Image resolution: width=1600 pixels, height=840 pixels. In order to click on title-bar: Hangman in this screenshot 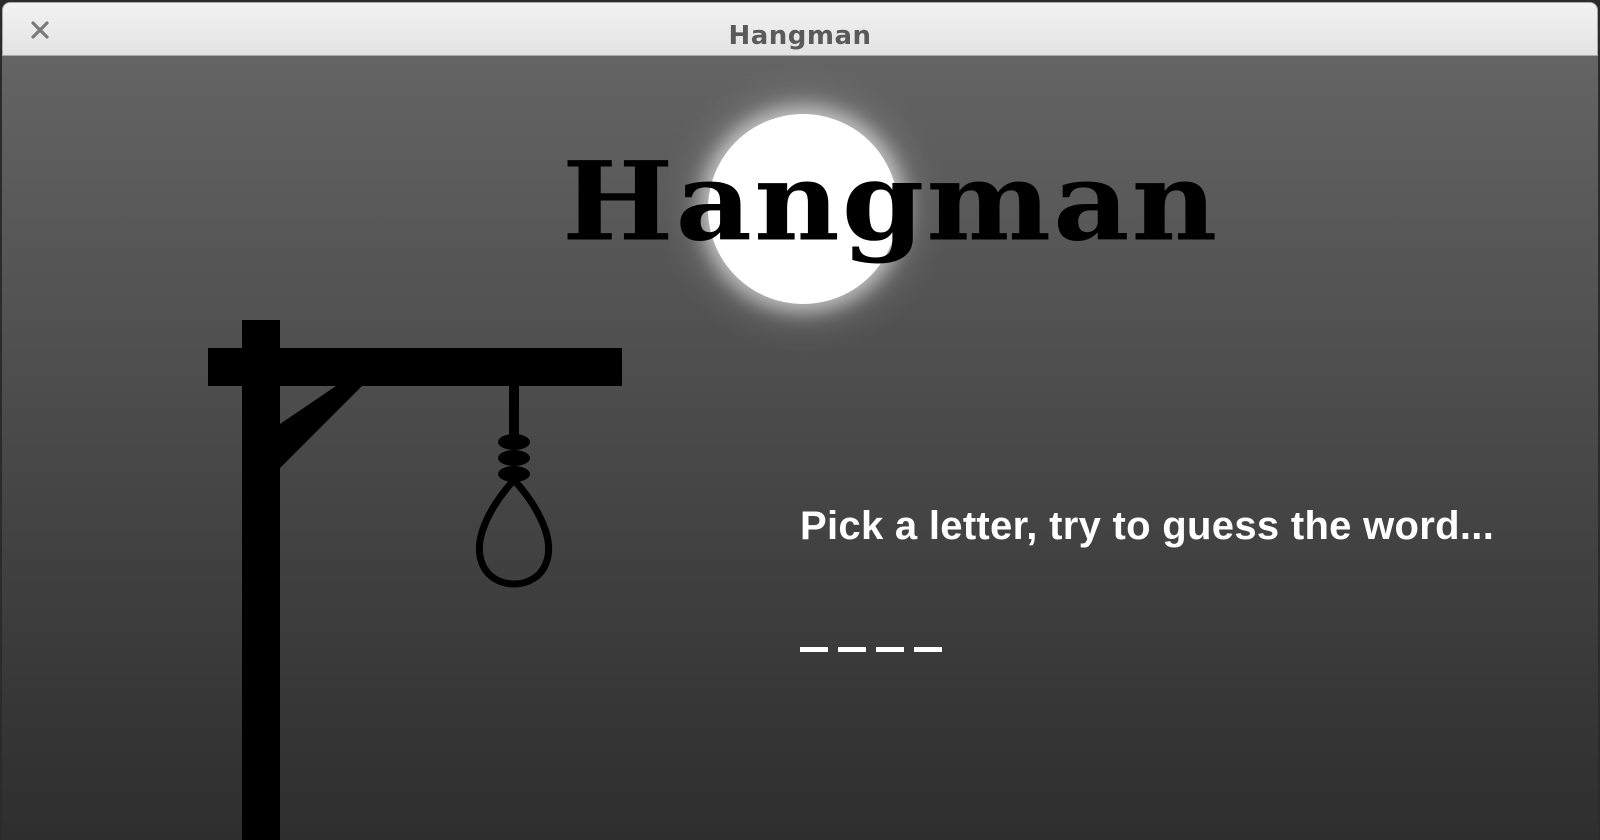, I will do `click(800, 29)`.